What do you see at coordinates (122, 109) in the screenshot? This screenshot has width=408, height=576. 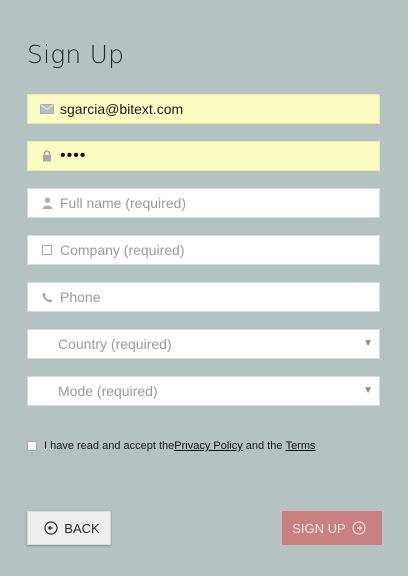 I see `email-value: sgarcia@bitext.com` at bounding box center [122, 109].